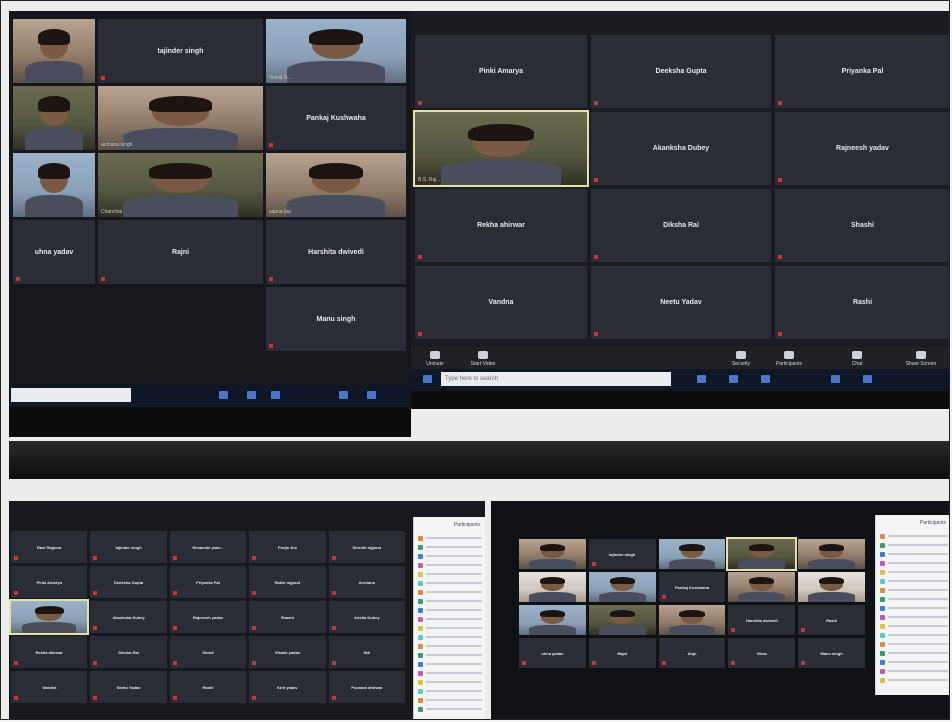 The width and height of the screenshot is (952, 722). What do you see at coordinates (789, 359) in the screenshot?
I see `participants-button: Participants` at bounding box center [789, 359].